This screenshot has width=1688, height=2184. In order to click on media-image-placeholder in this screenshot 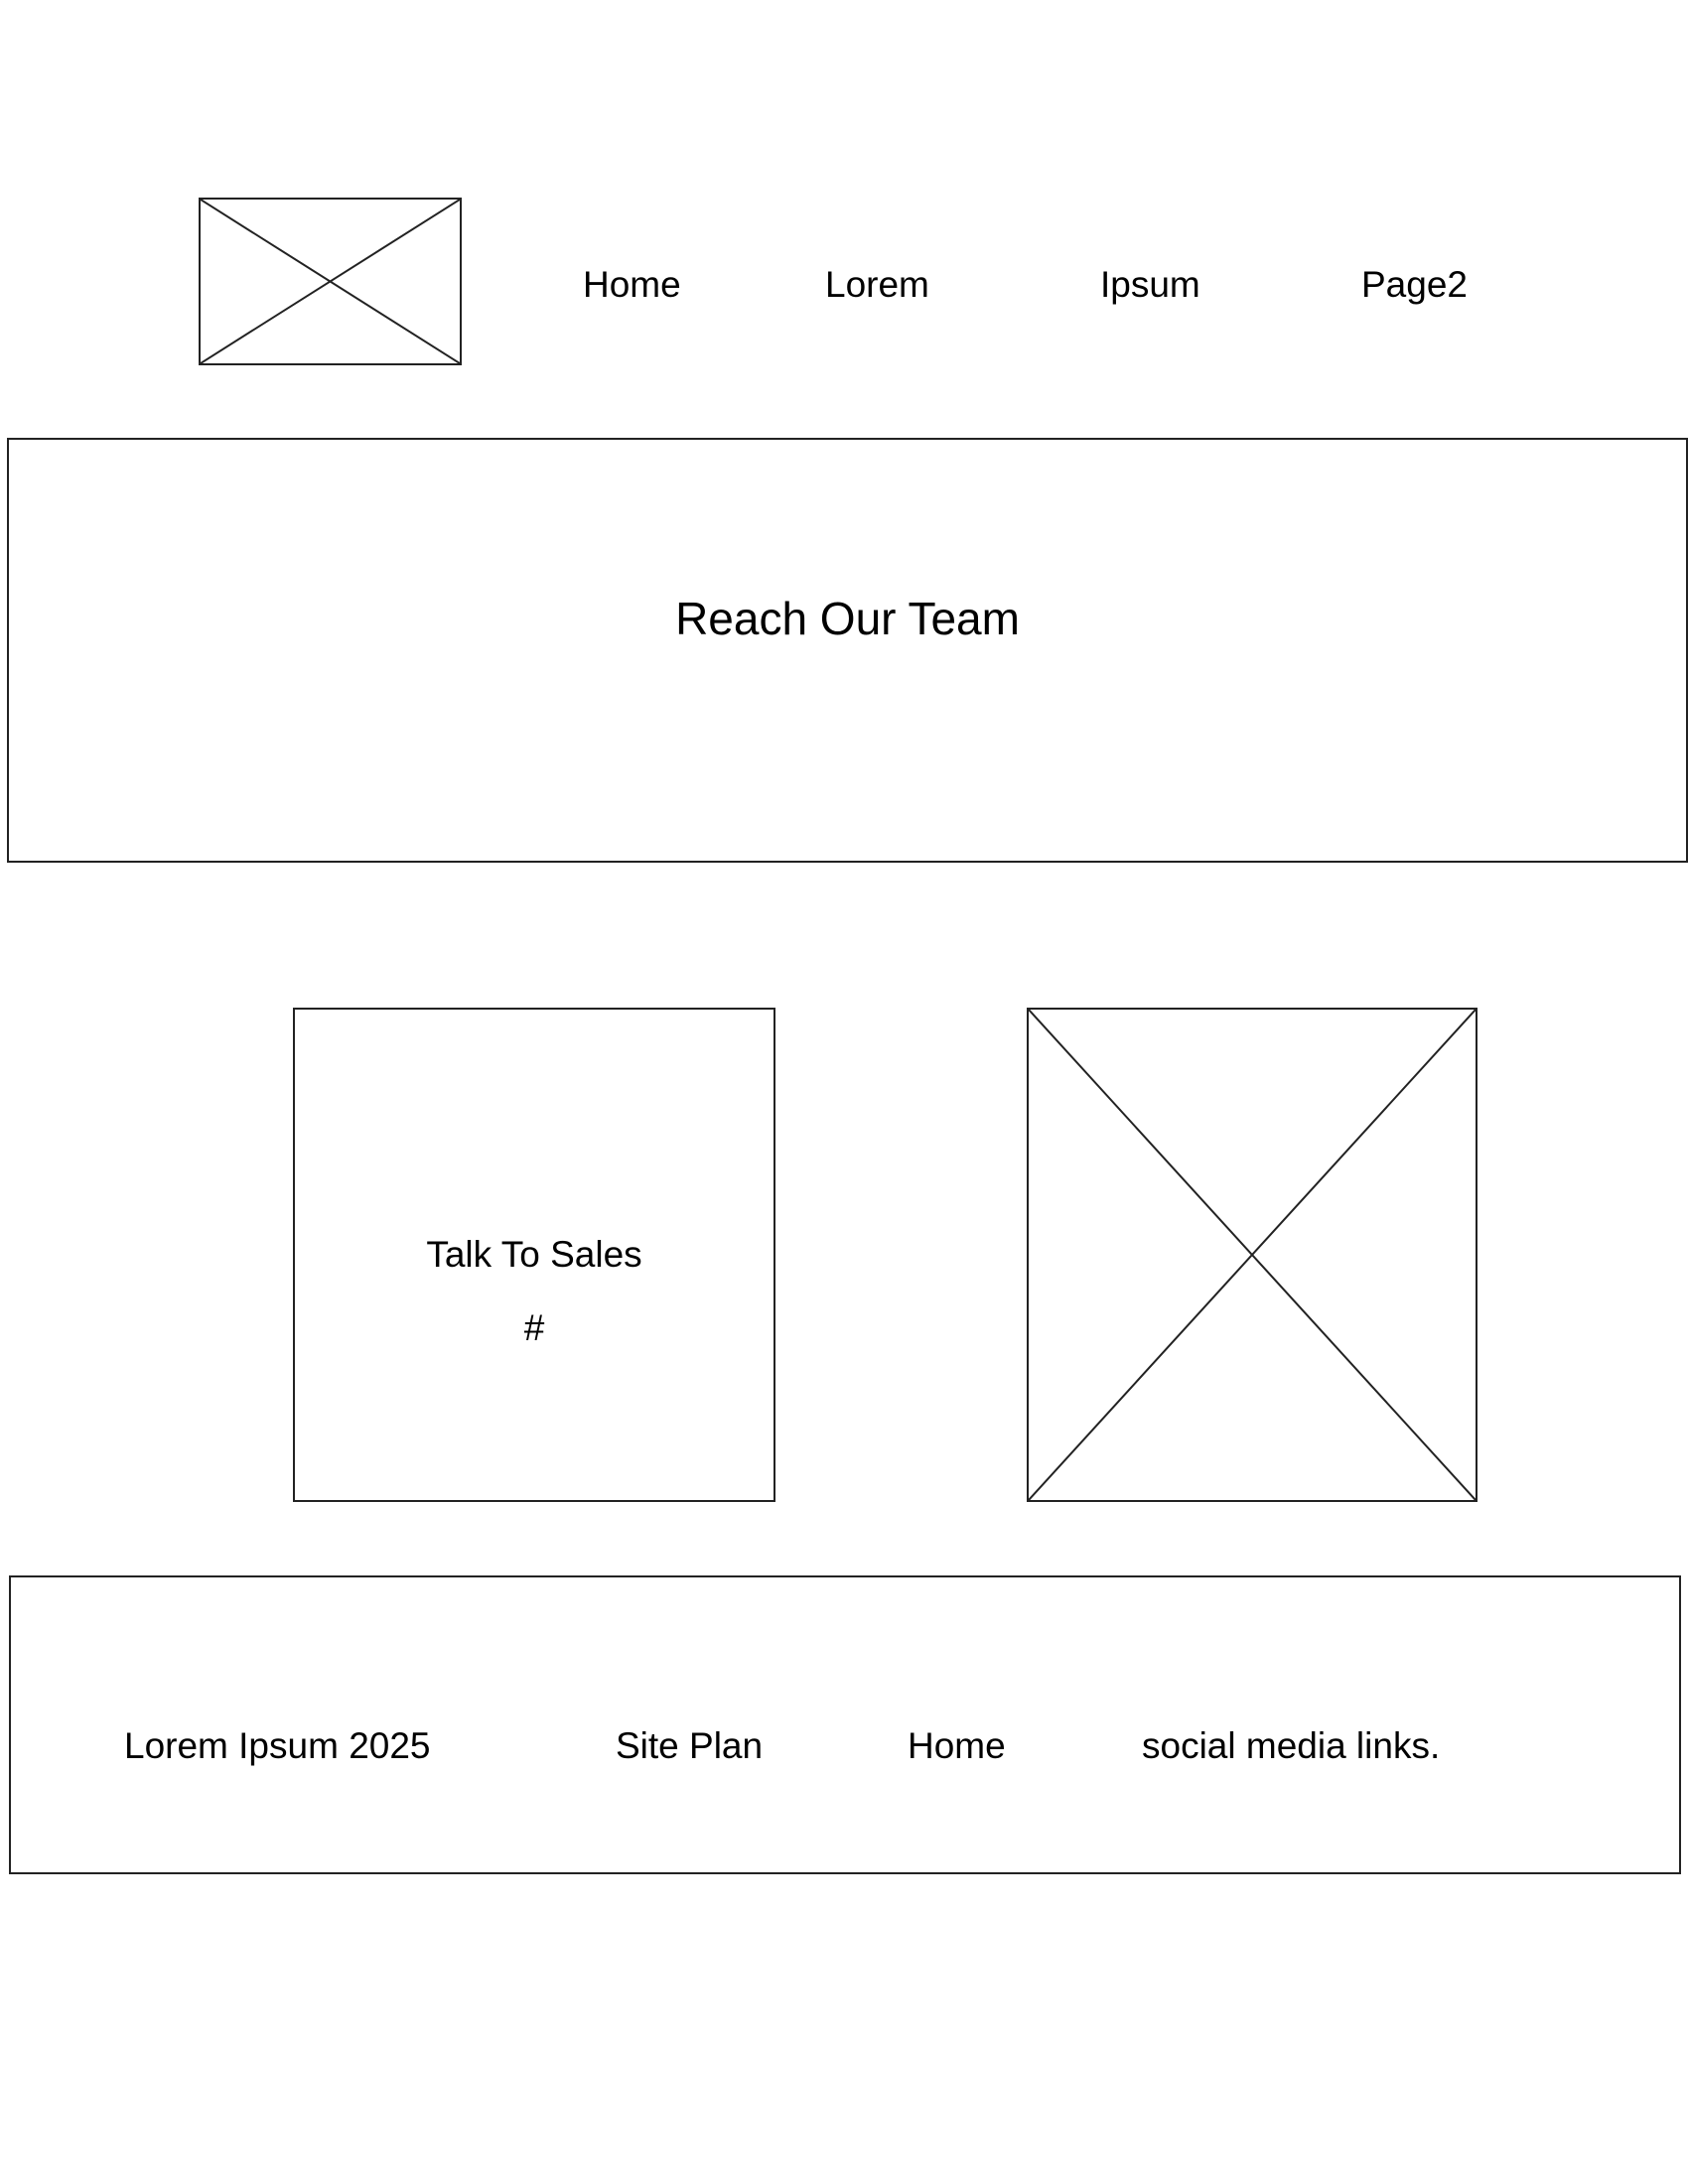, I will do `click(1252, 1255)`.